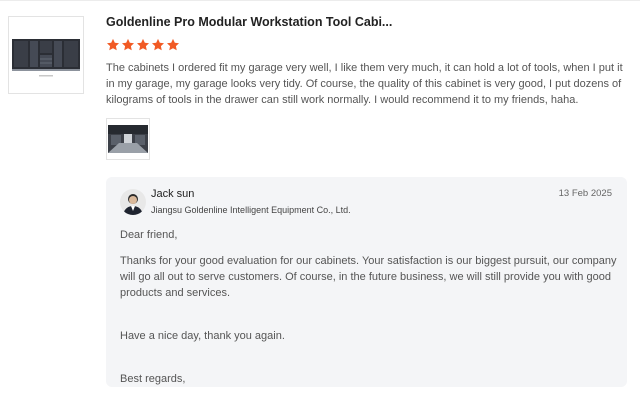 The height and width of the screenshot is (400, 640). Describe the element at coordinates (173, 194) in the screenshot. I see `reply-author-name: Jack sun` at that location.